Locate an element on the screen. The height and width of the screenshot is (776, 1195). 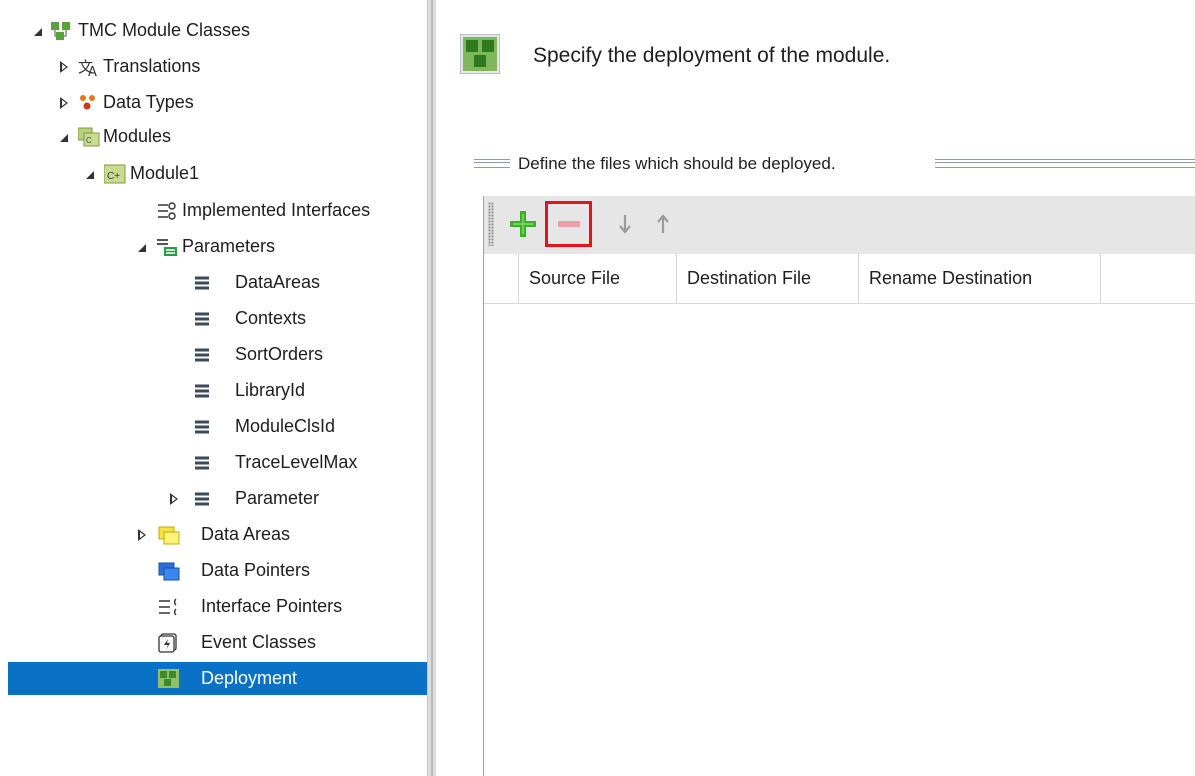
tree-item-label: Contexts is located at coordinates (271, 318).